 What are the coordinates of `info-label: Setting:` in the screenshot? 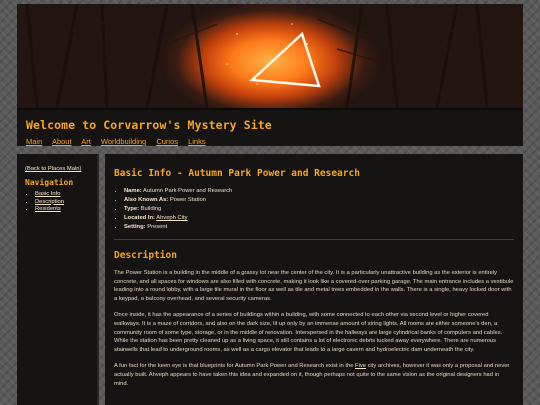 It's located at (135, 227).